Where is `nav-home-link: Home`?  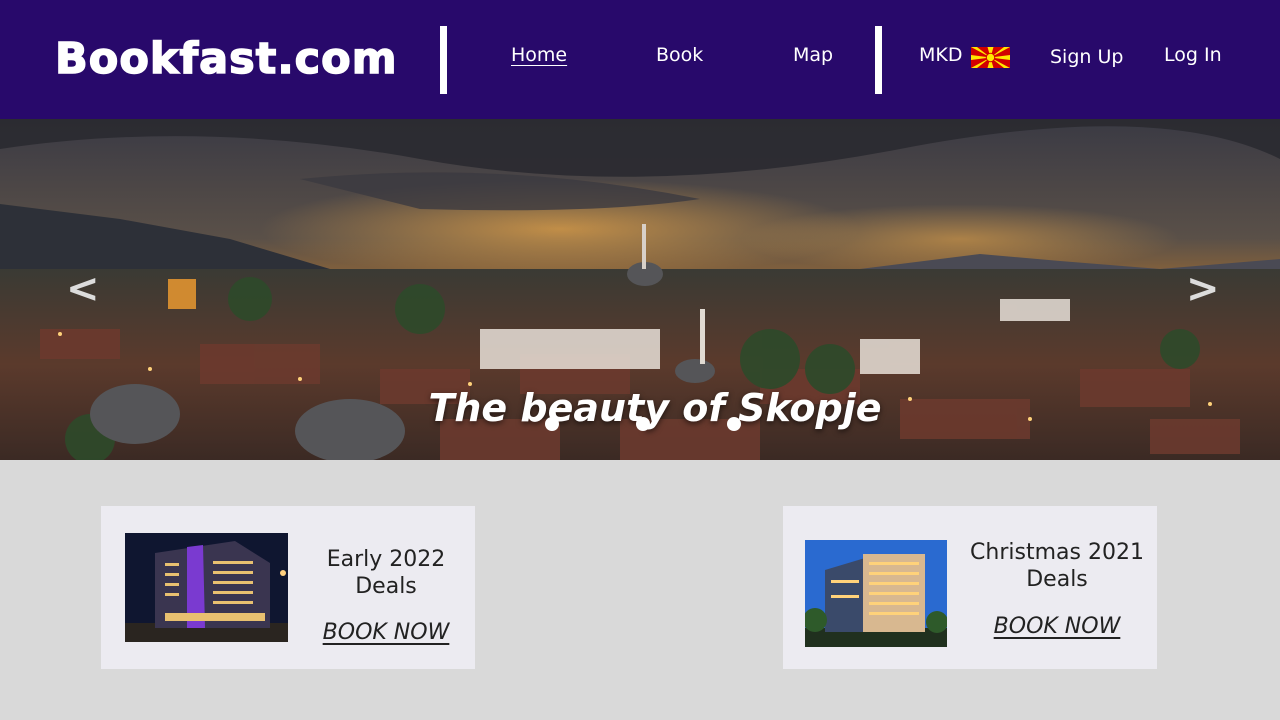
nav-home-link: Home is located at coordinates (539, 55).